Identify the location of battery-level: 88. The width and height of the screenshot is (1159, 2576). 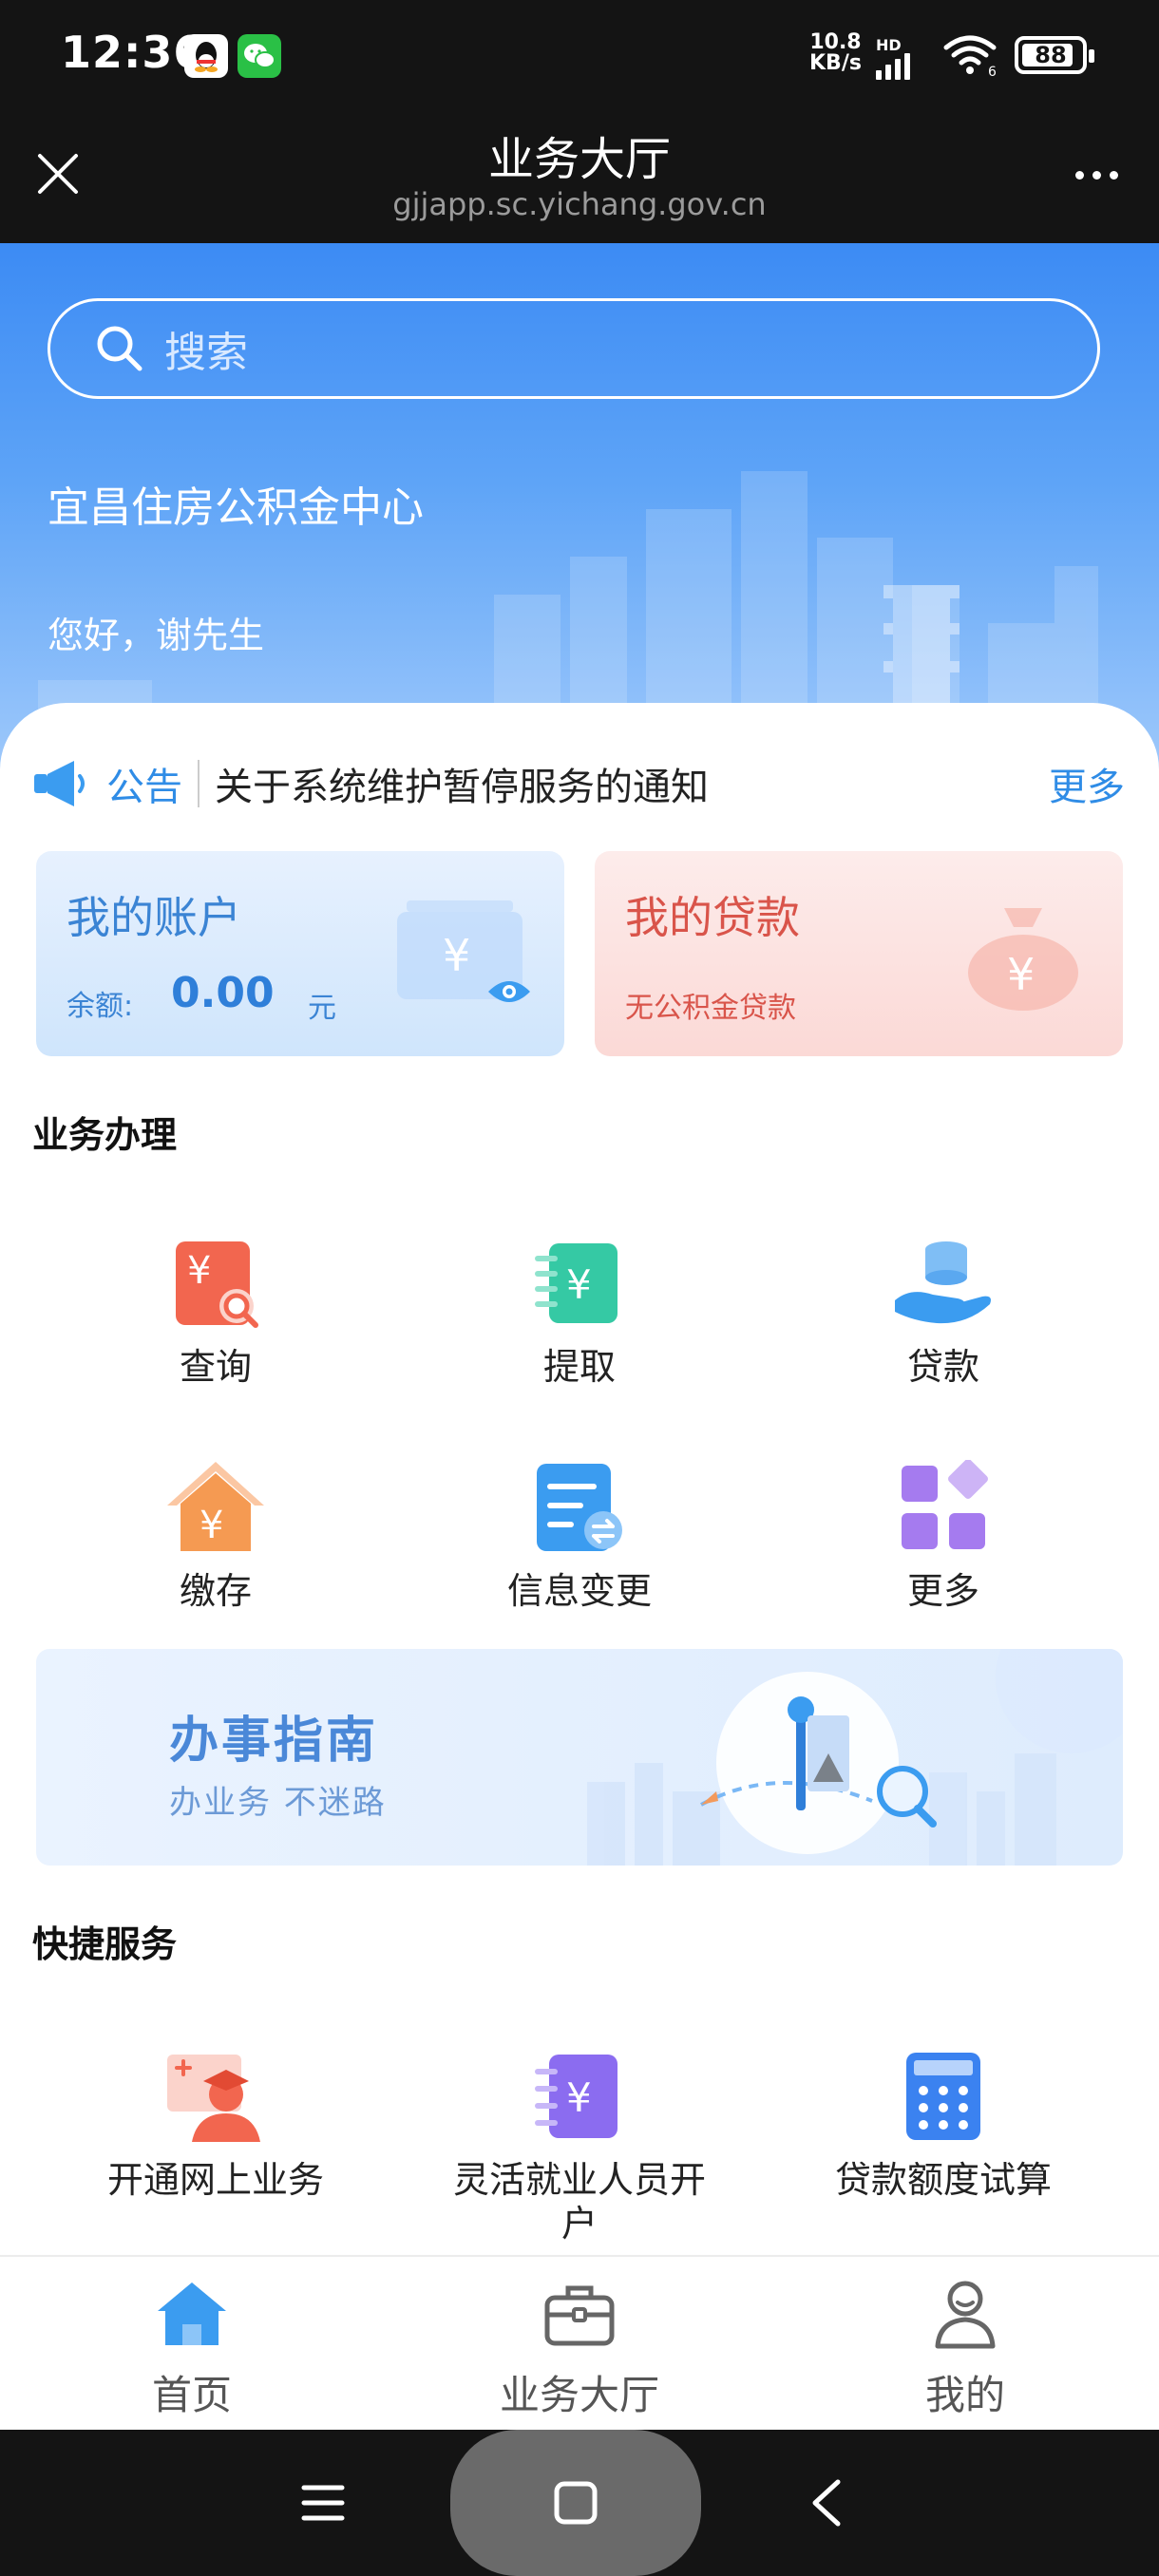
(1051, 55).